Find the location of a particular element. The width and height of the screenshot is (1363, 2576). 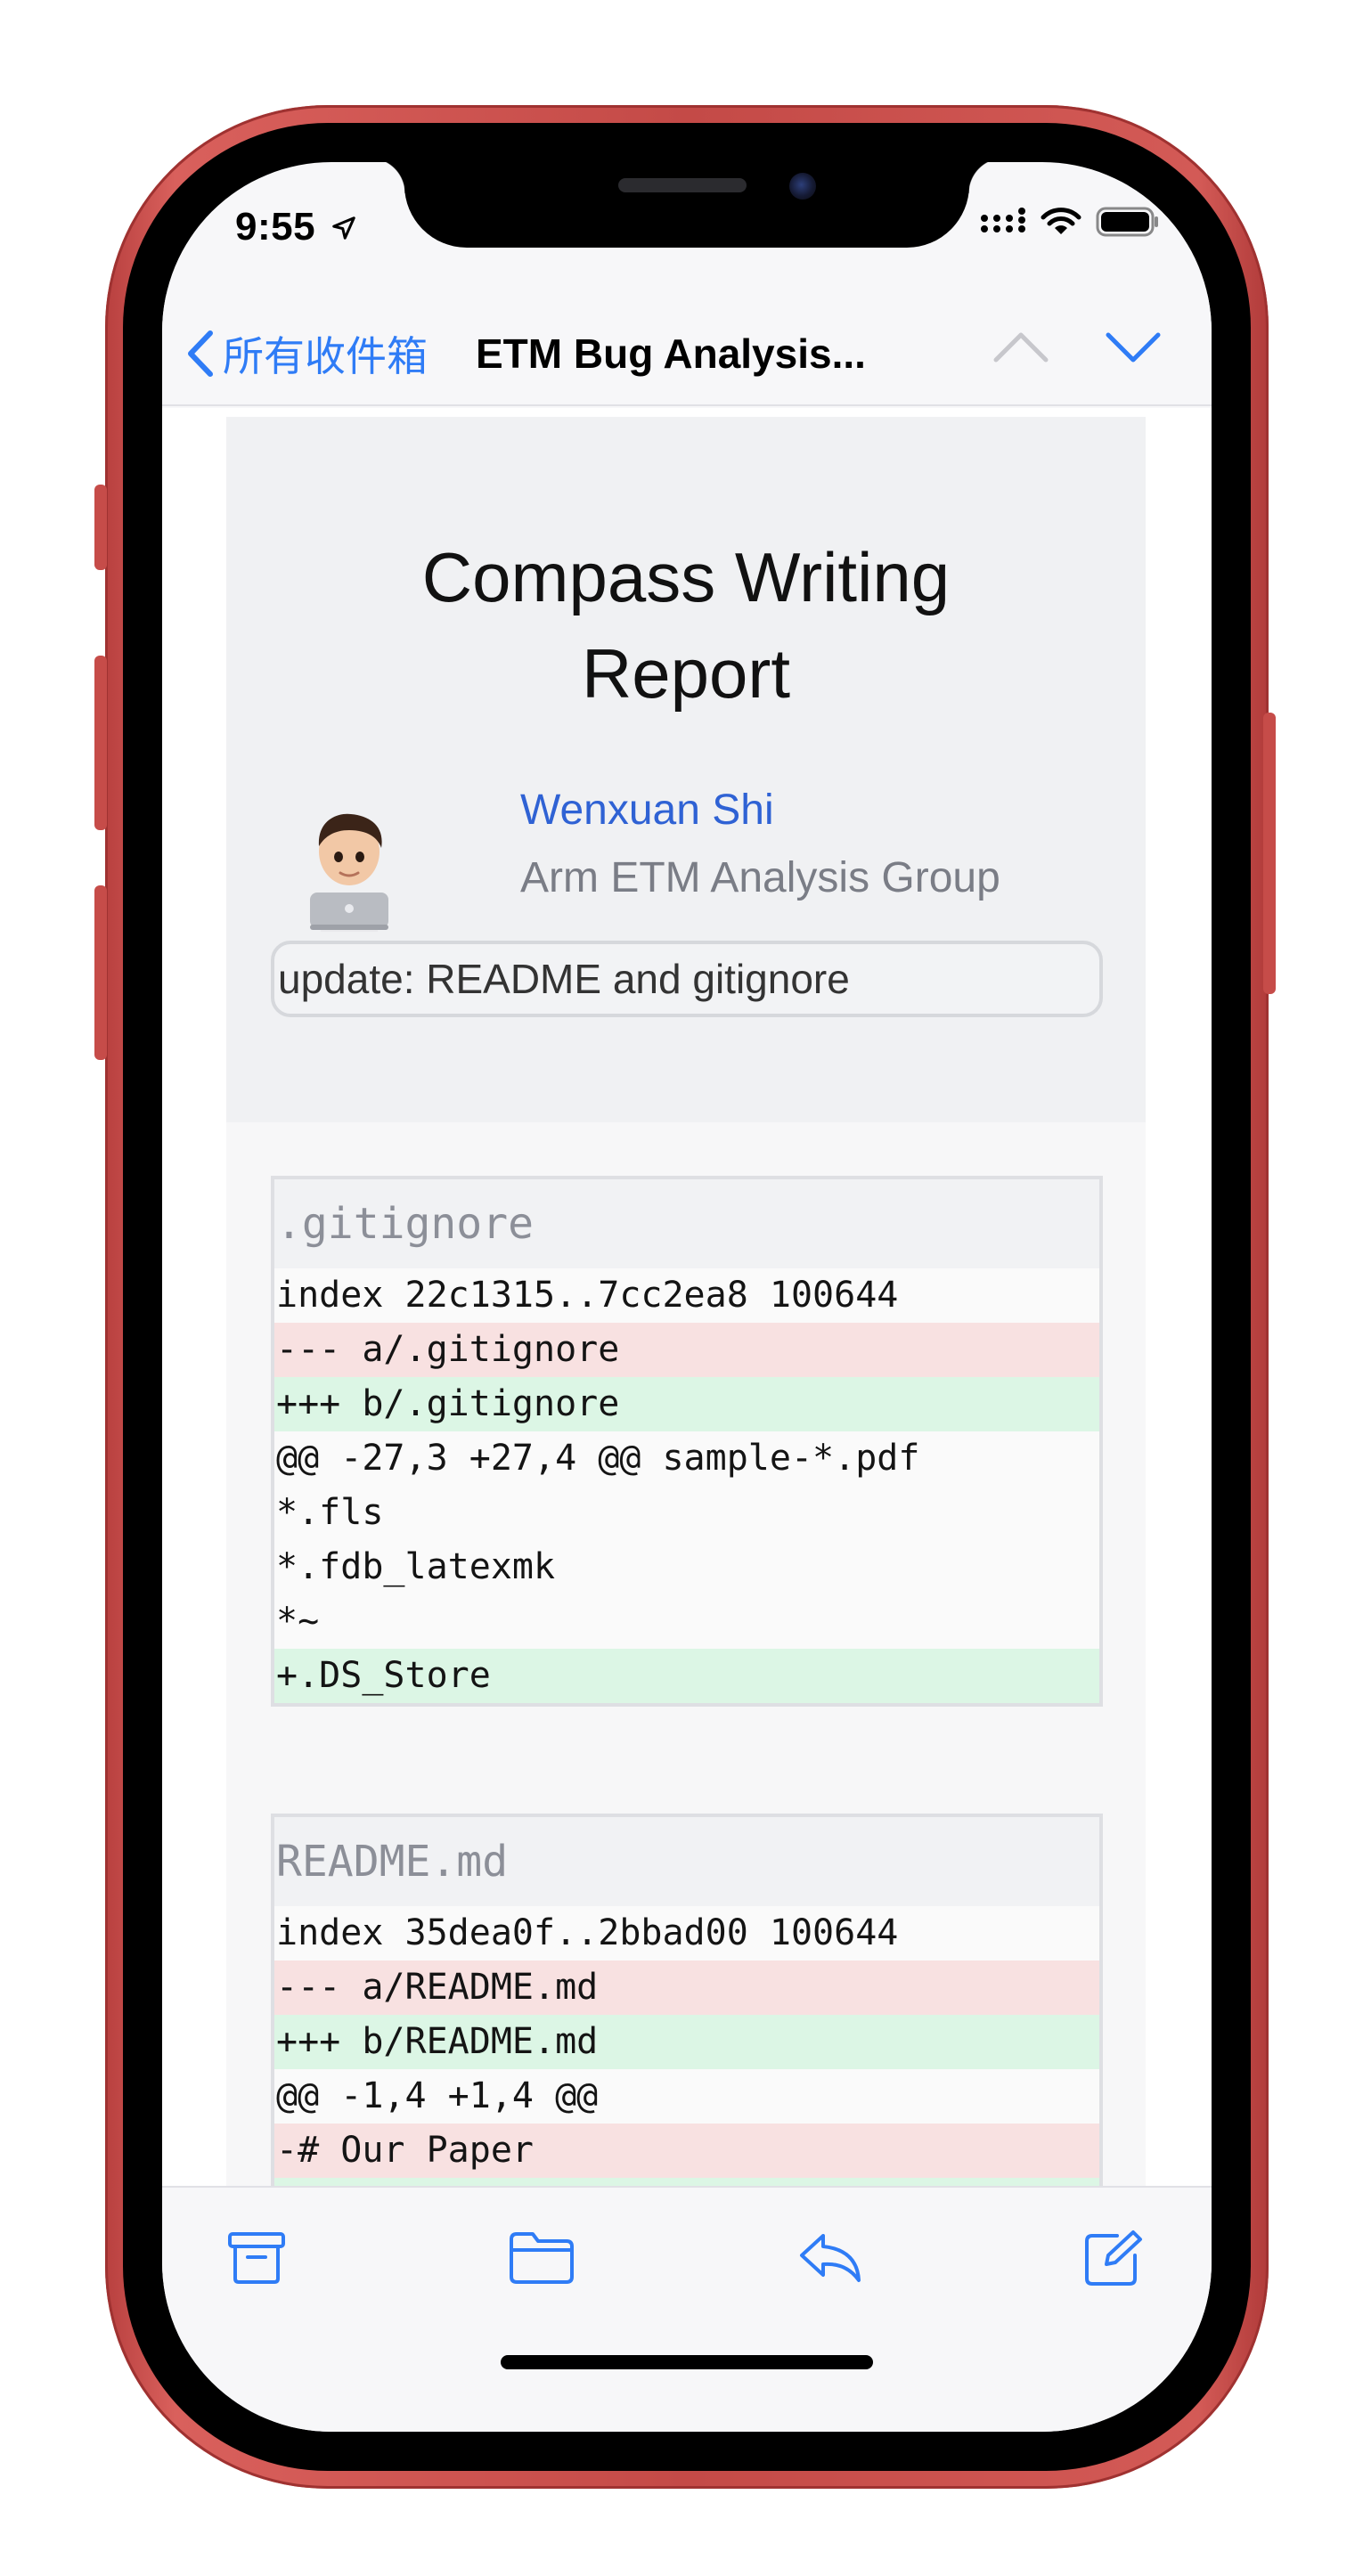

diff-line-removed: -# Our Paper is located at coordinates (687, 2151).